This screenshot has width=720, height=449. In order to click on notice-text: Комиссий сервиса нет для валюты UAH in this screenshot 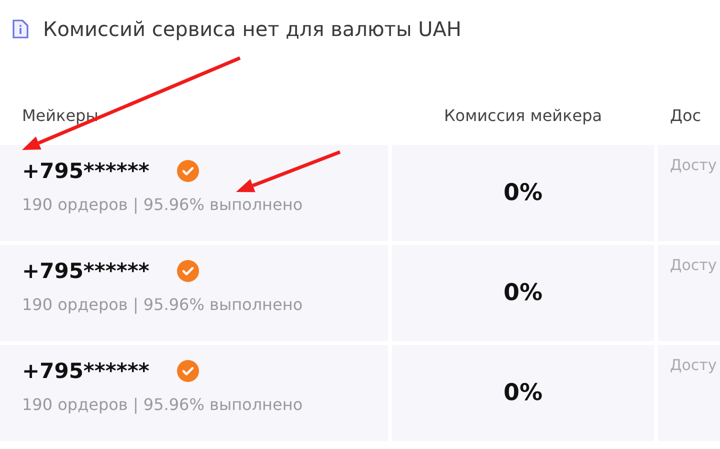, I will do `click(252, 29)`.